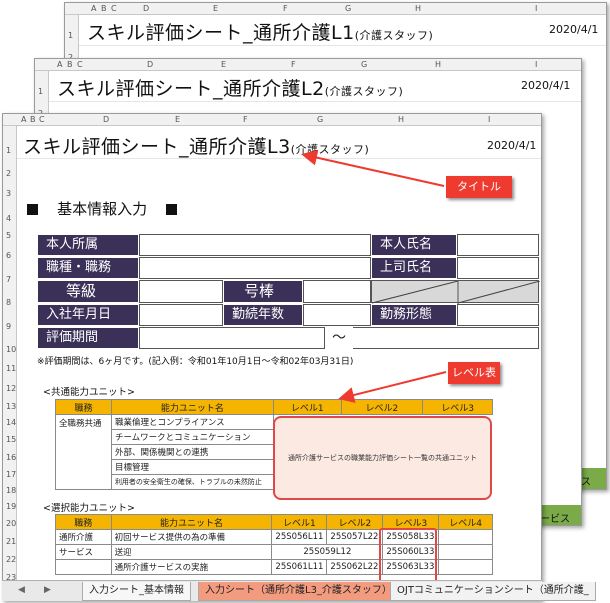  Describe the element at coordinates (479, 187) in the screenshot. I see `title-callout: タイトル` at that location.